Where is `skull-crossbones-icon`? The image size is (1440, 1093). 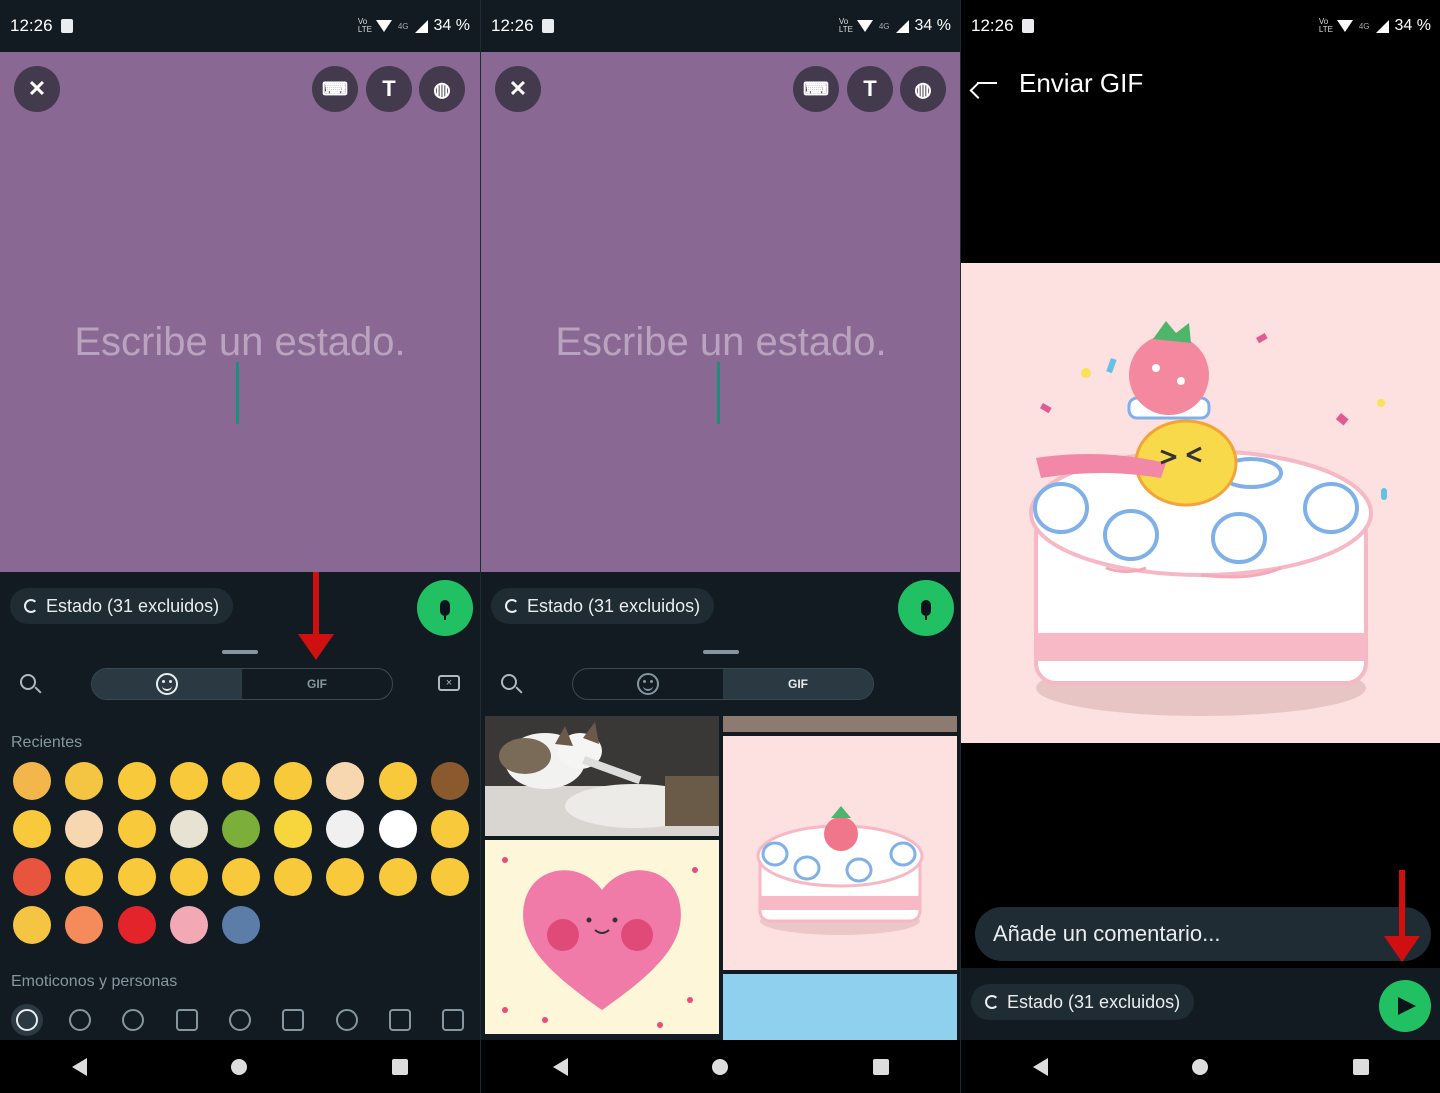 skull-crossbones-icon is located at coordinates (345, 829).